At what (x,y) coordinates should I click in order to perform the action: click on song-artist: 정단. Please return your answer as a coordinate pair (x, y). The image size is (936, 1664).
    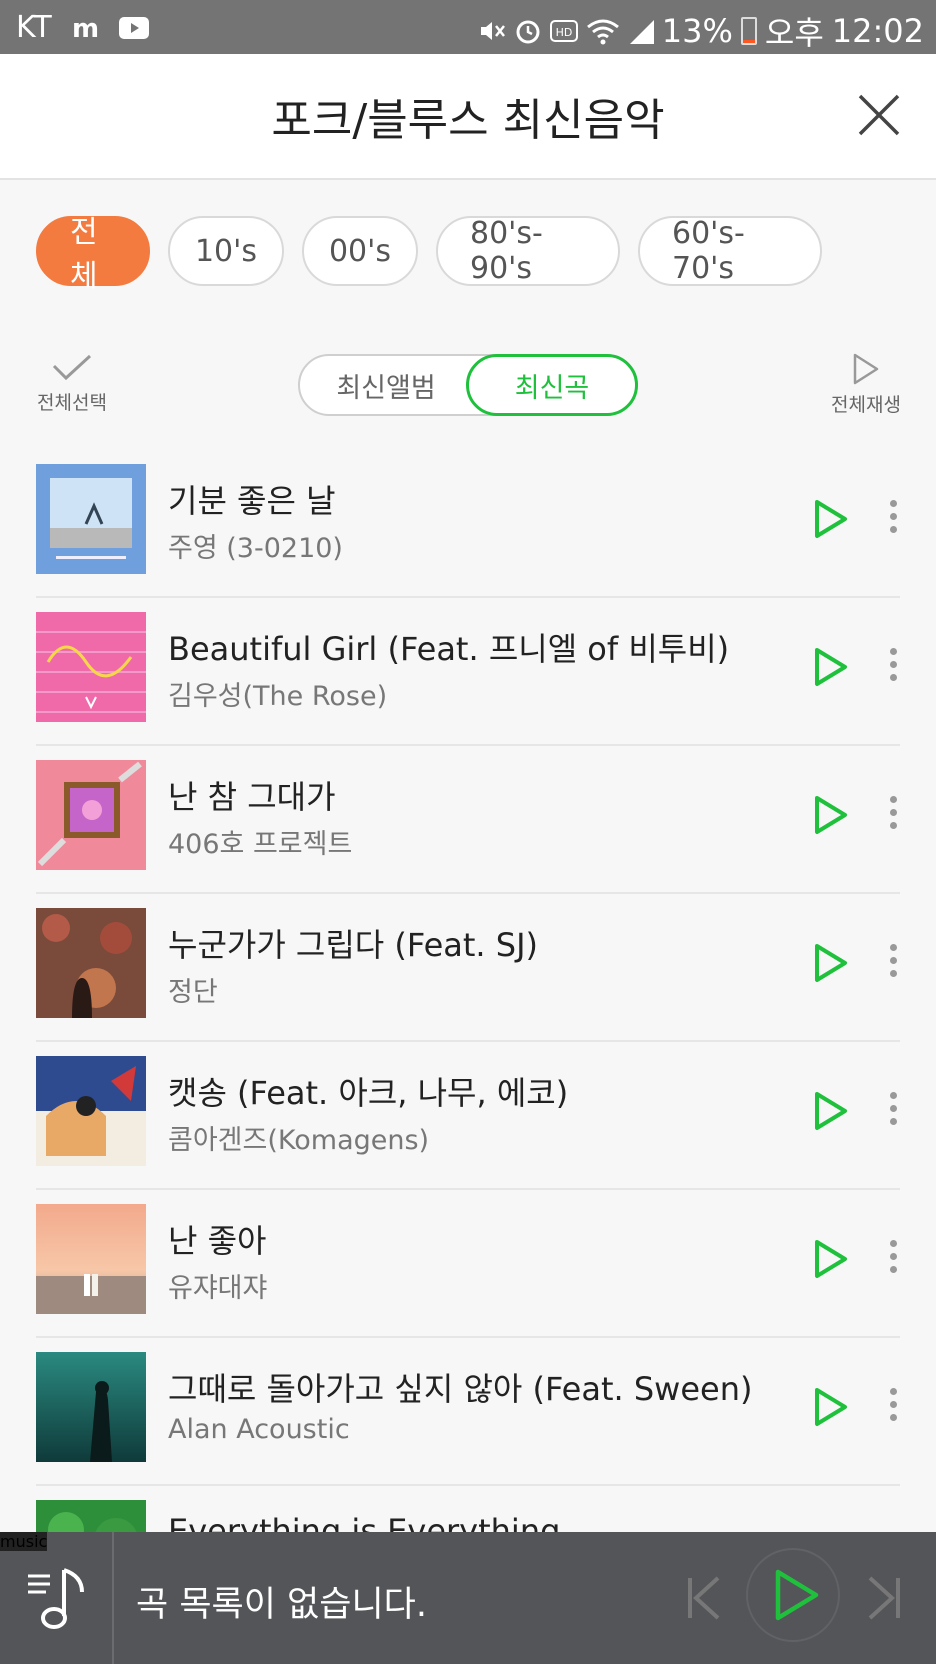
    Looking at the image, I should click on (193, 992).